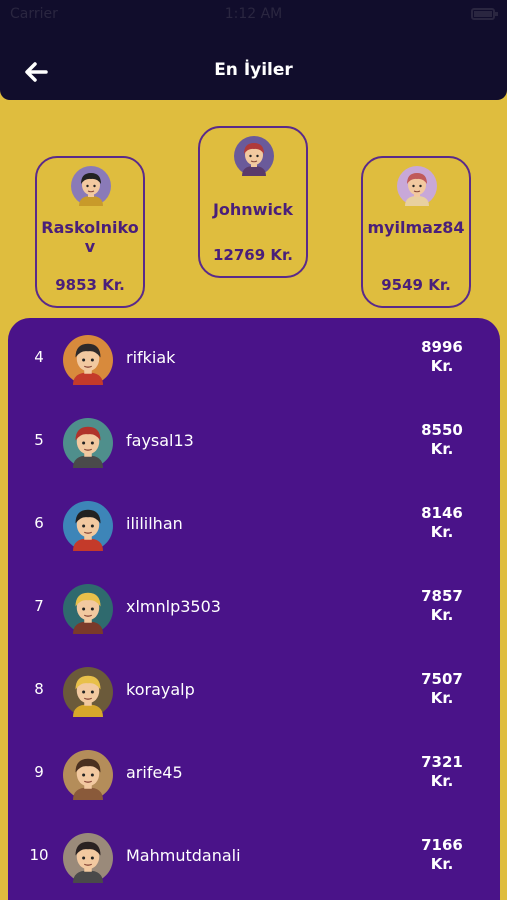 The width and height of the screenshot is (507, 900). I want to click on list-item: 6 ilililhan 8146 Kr., so click(254, 526).